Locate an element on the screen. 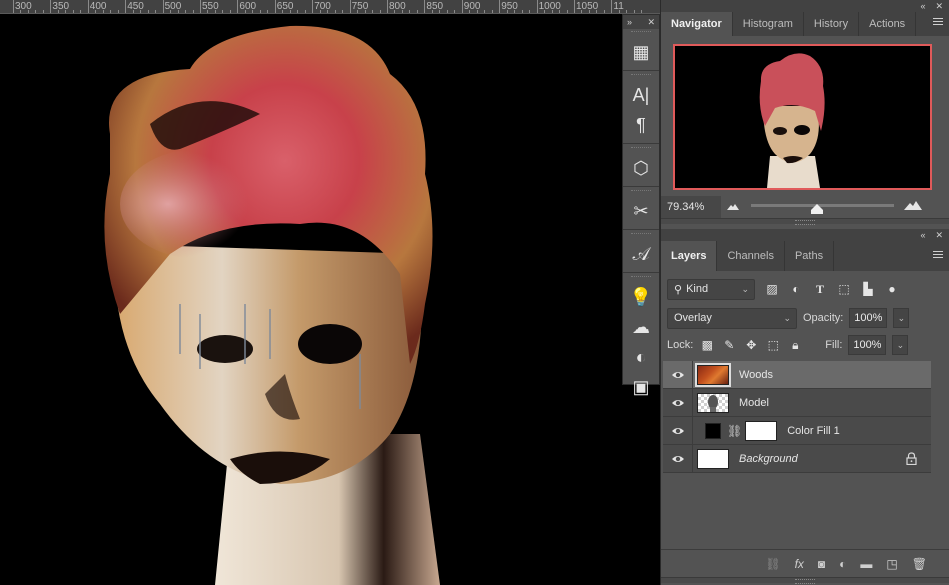  layer-row: Background is located at coordinates (797, 458).